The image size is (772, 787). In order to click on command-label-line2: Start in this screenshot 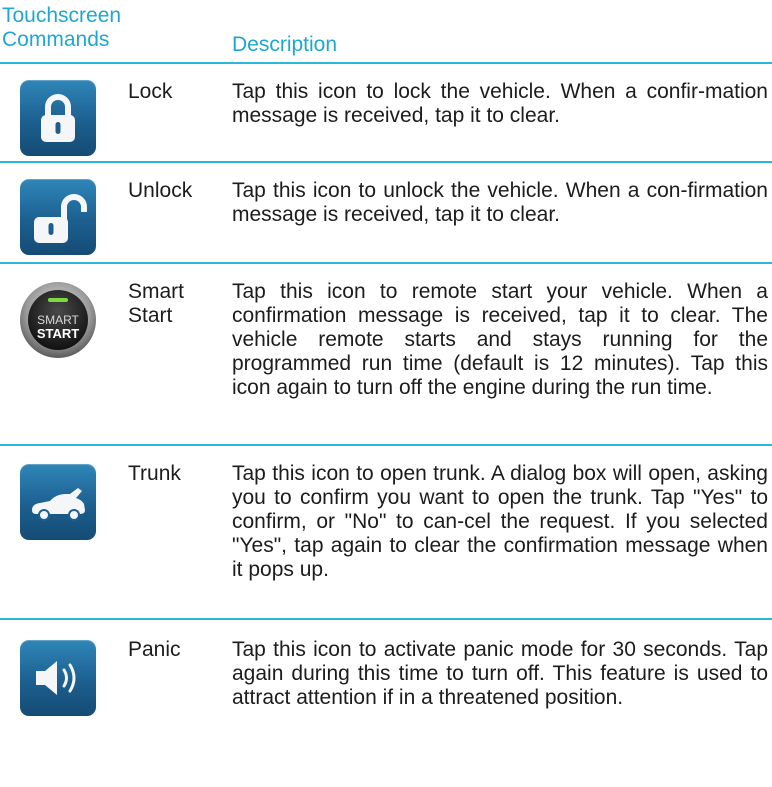, I will do `click(150, 315)`.